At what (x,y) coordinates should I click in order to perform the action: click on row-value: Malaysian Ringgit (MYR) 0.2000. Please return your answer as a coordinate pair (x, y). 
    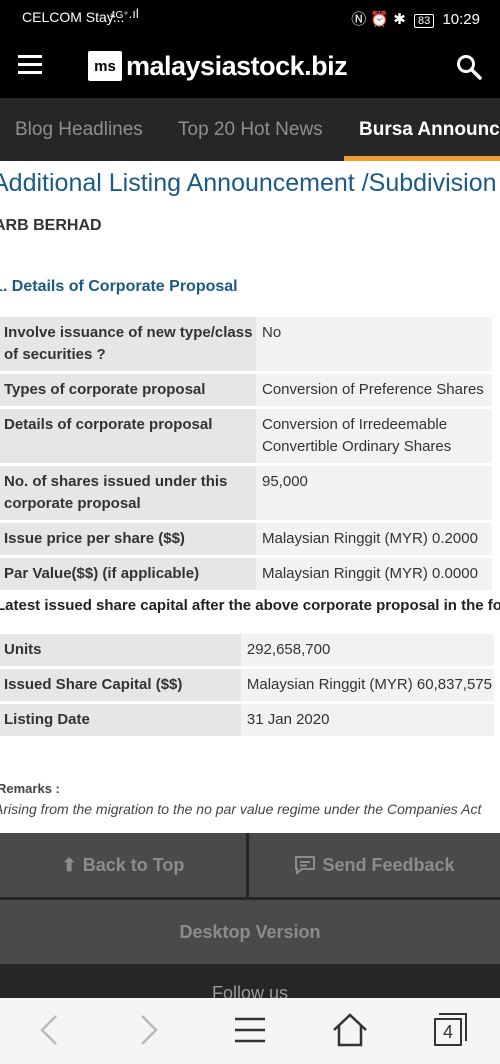
    Looking at the image, I should click on (374, 539).